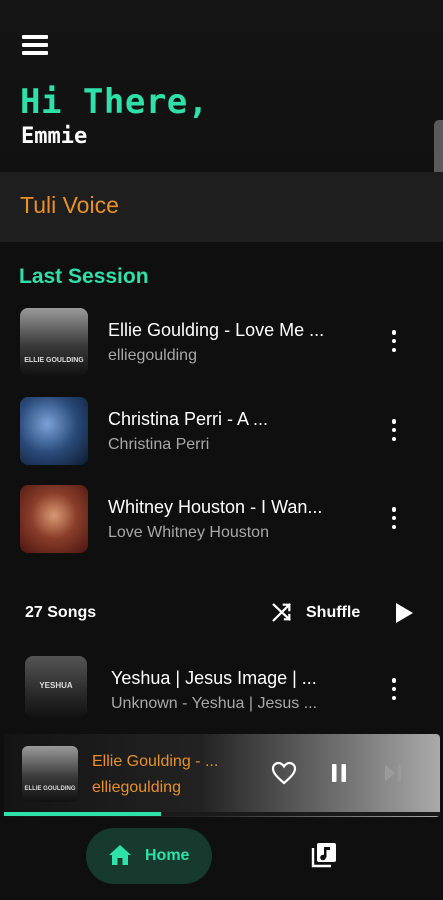  Describe the element at coordinates (136, 787) in the screenshot. I see `now-playing-artist: elliegoulding` at that location.